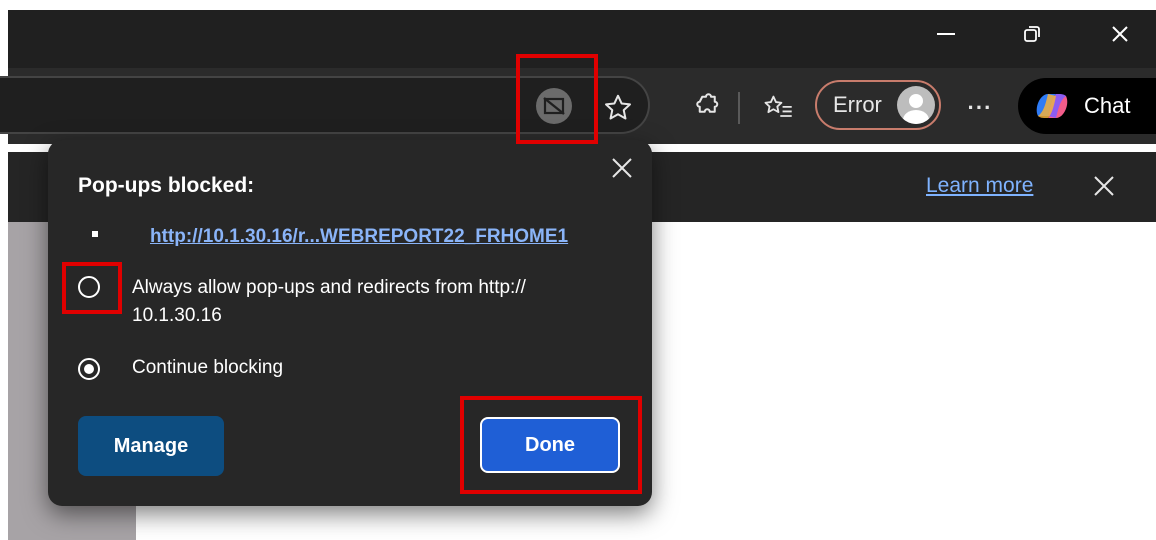 The width and height of the screenshot is (1156, 540). I want to click on dialog-close-button, so click(622, 168).